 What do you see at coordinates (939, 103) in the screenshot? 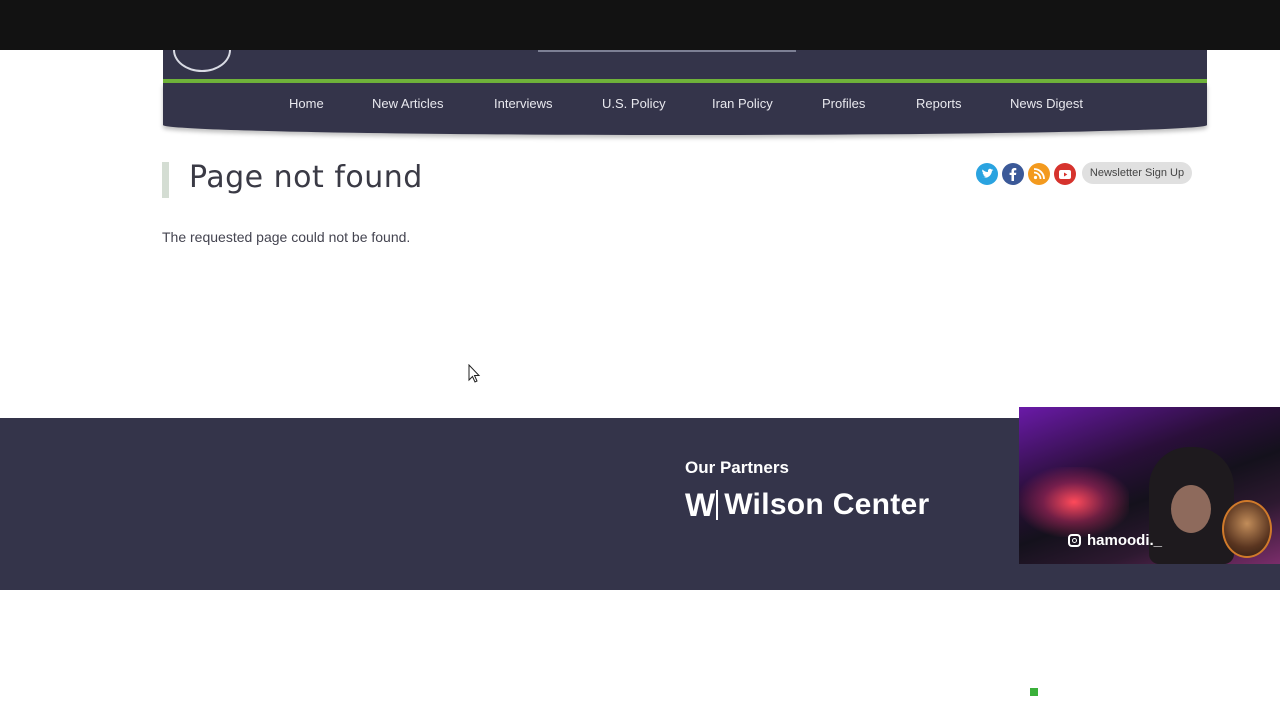
I see `nav-item-reports: Reports` at bounding box center [939, 103].